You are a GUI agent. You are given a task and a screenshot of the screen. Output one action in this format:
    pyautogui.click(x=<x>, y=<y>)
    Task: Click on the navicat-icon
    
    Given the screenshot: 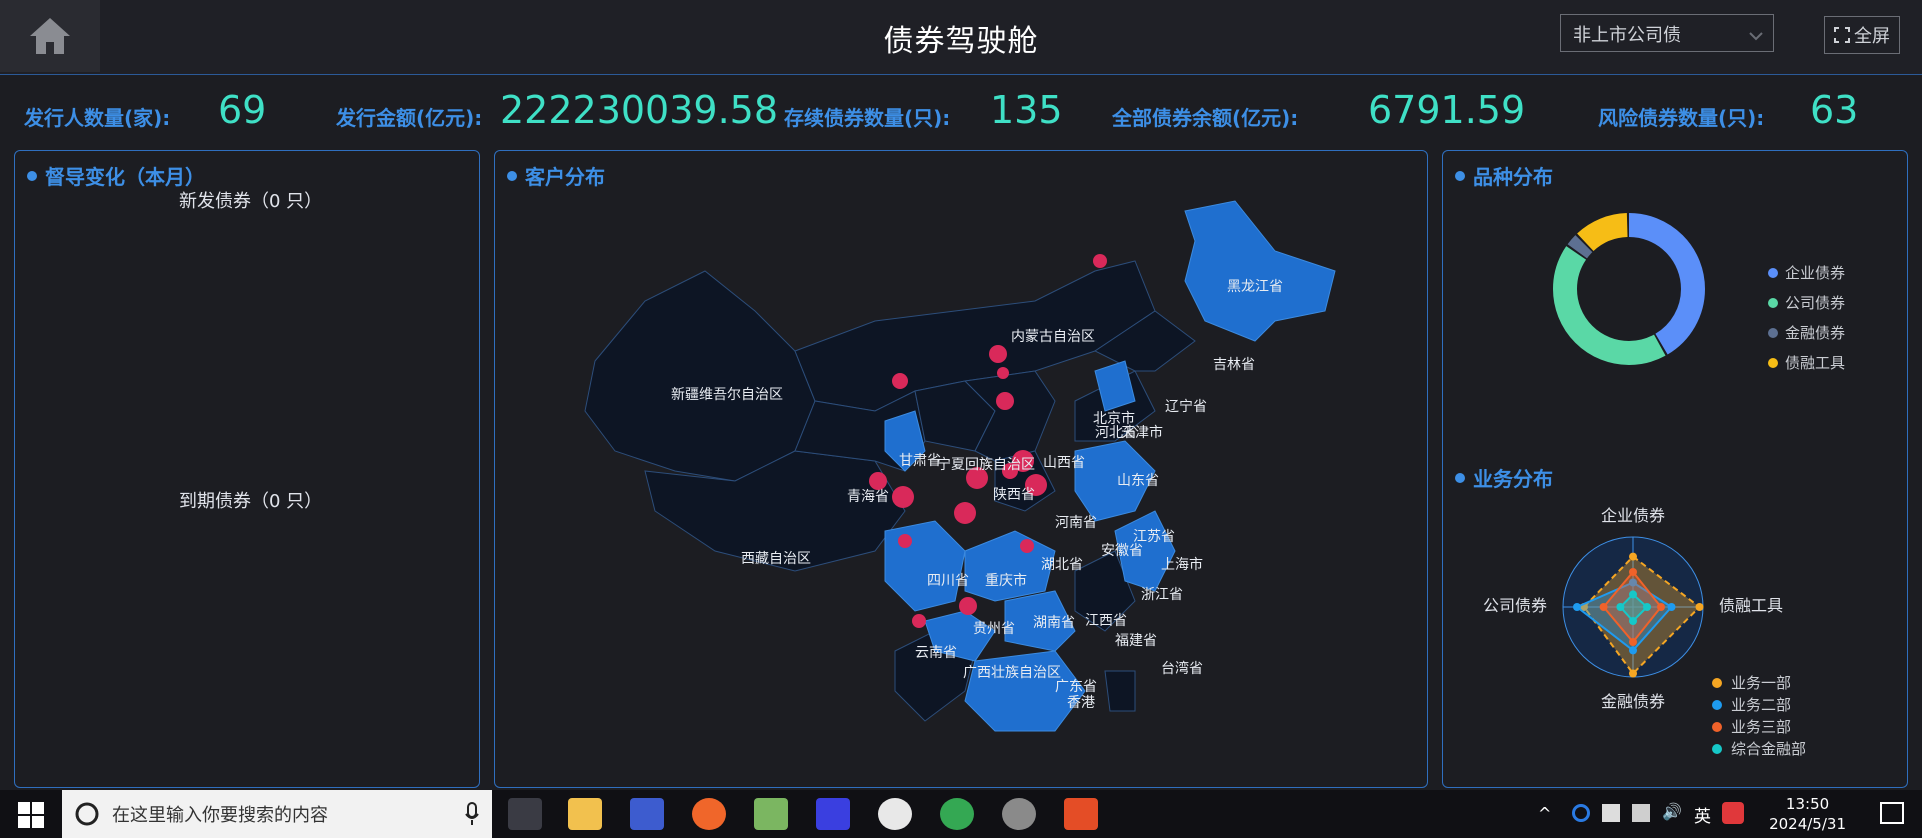 What is the action you would take?
    pyautogui.click(x=895, y=814)
    